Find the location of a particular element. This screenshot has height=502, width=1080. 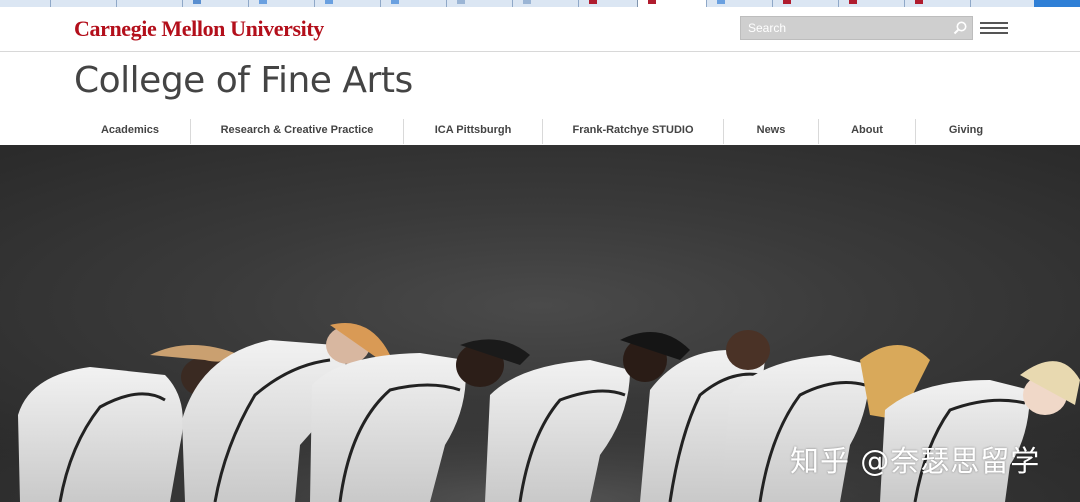

search-box is located at coordinates (856, 28).